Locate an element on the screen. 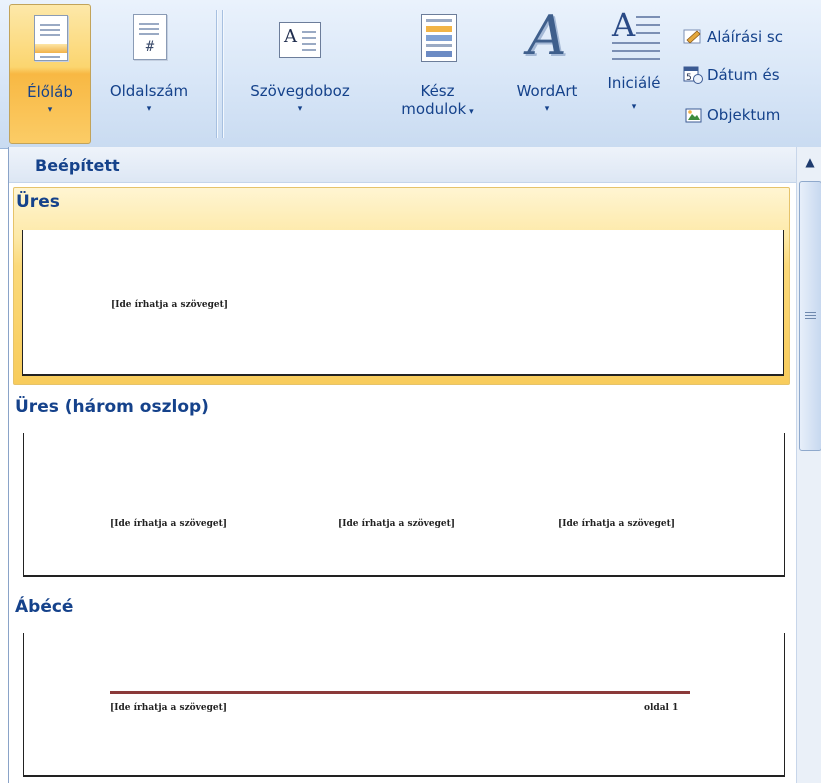 The width and height of the screenshot is (821, 783). gallery-section-header: Beépített is located at coordinates (402, 165).